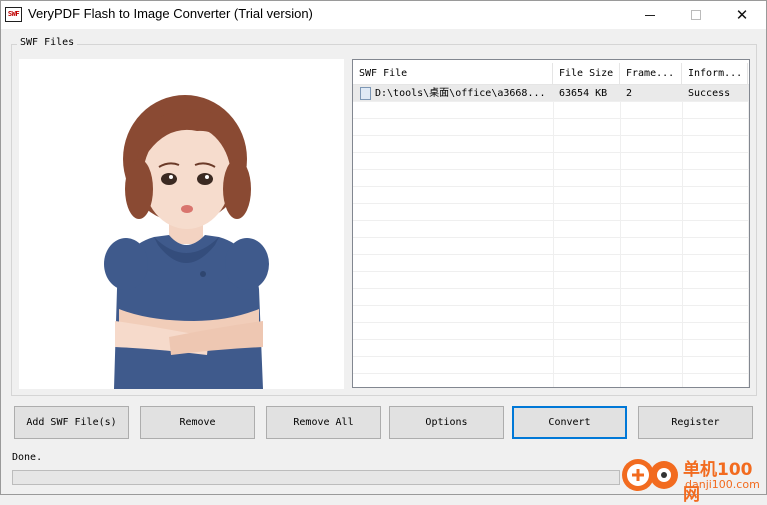  What do you see at coordinates (629, 93) in the screenshot?
I see `cell-frames: 2` at bounding box center [629, 93].